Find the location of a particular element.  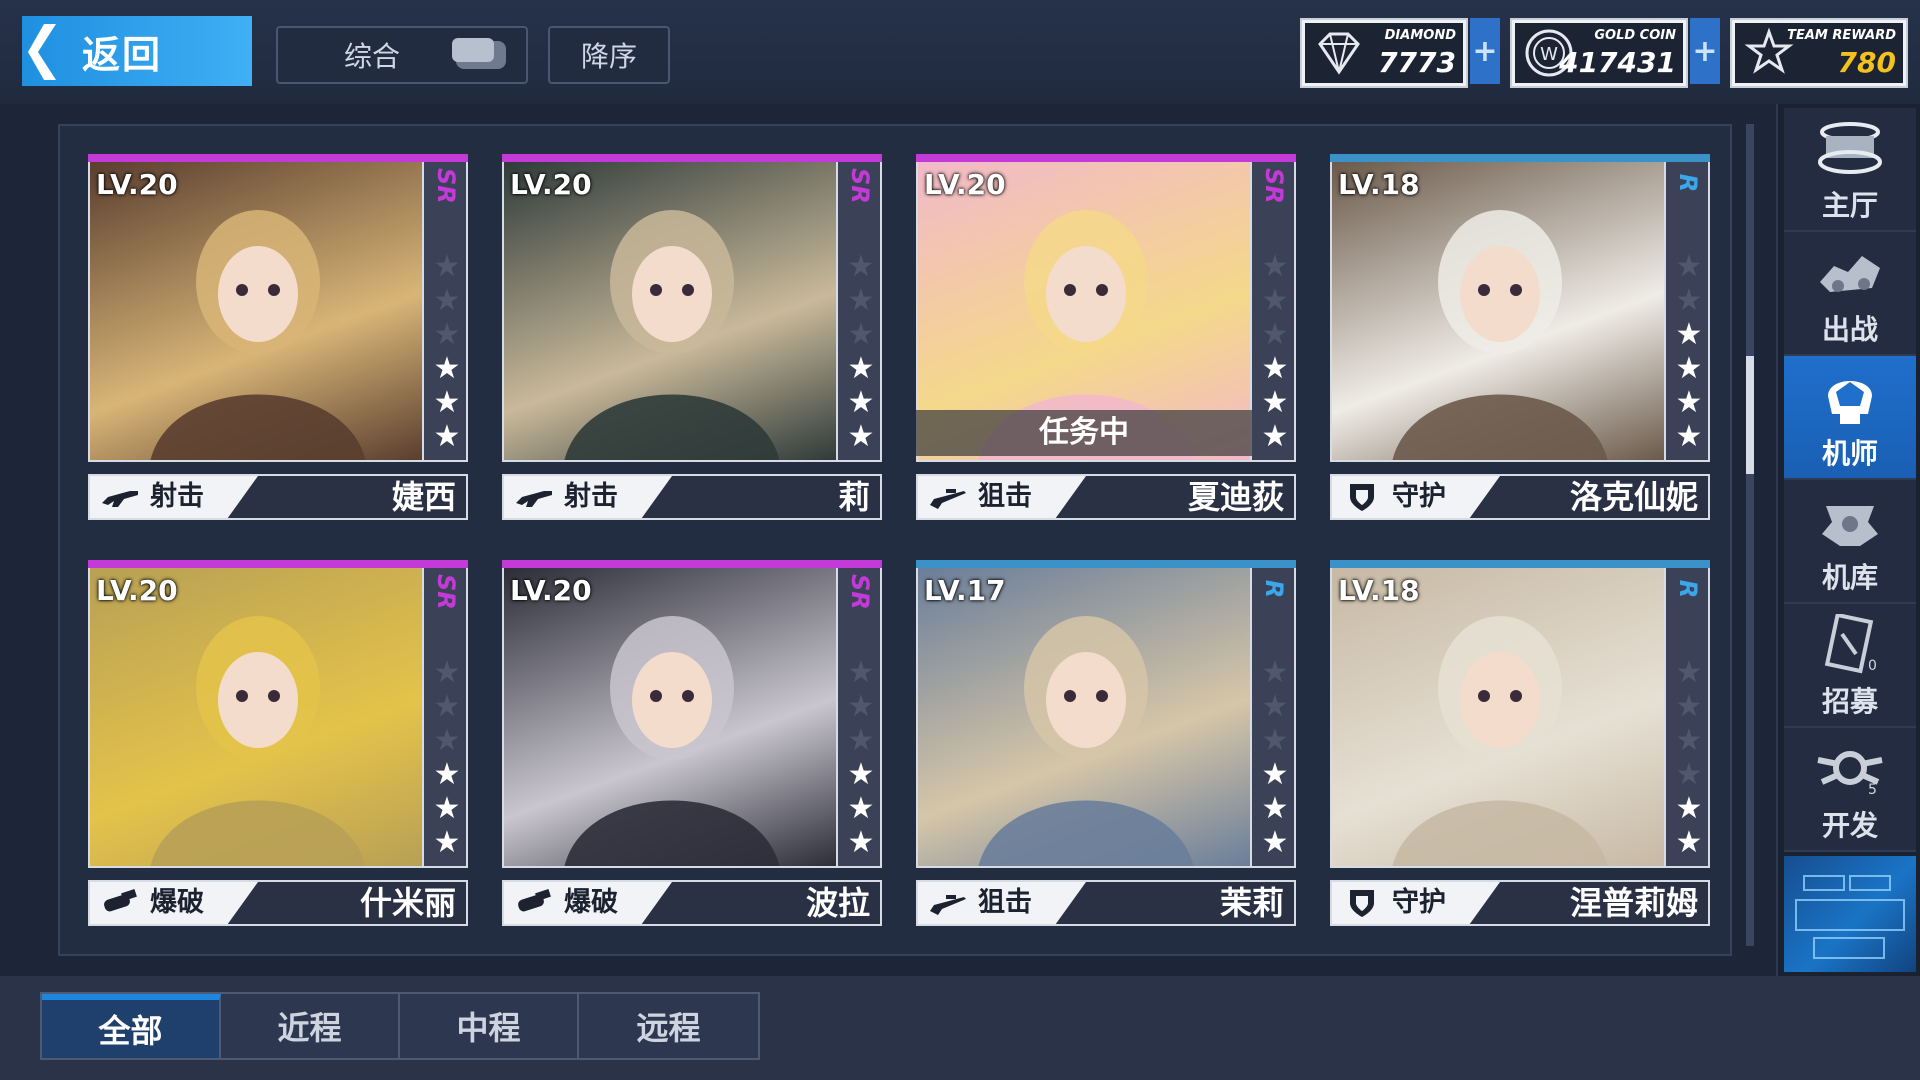

nav-pilot: 机师 is located at coordinates (1850, 418).